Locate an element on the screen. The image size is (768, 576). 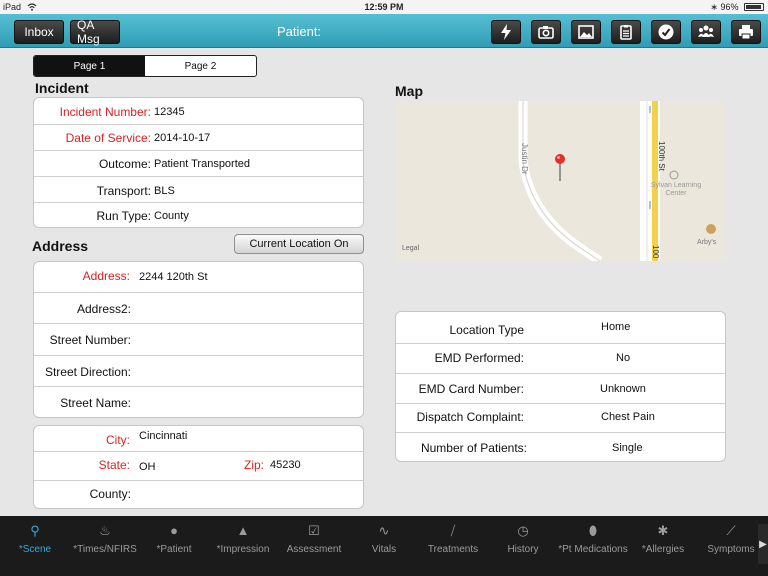
transport-row: Transport: BLS is located at coordinates (198, 190).